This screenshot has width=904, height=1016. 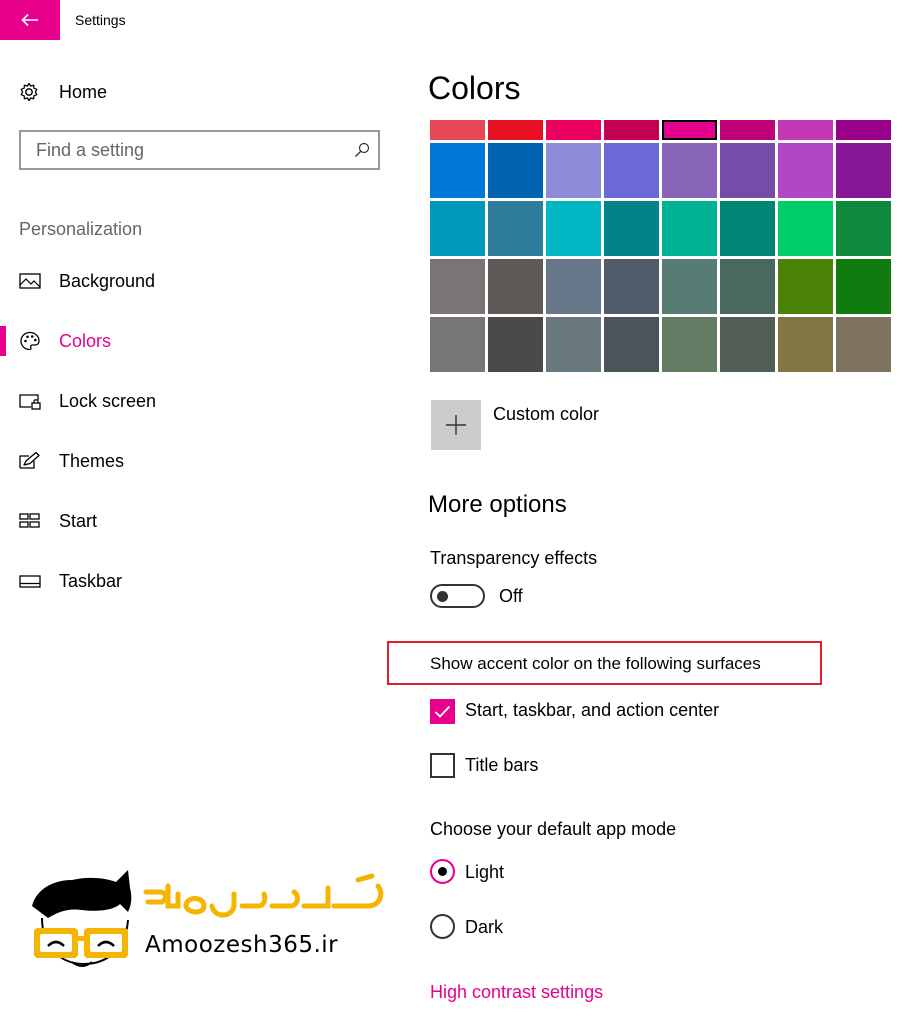 I want to click on sidebar-item-label: Start, so click(x=78, y=521).